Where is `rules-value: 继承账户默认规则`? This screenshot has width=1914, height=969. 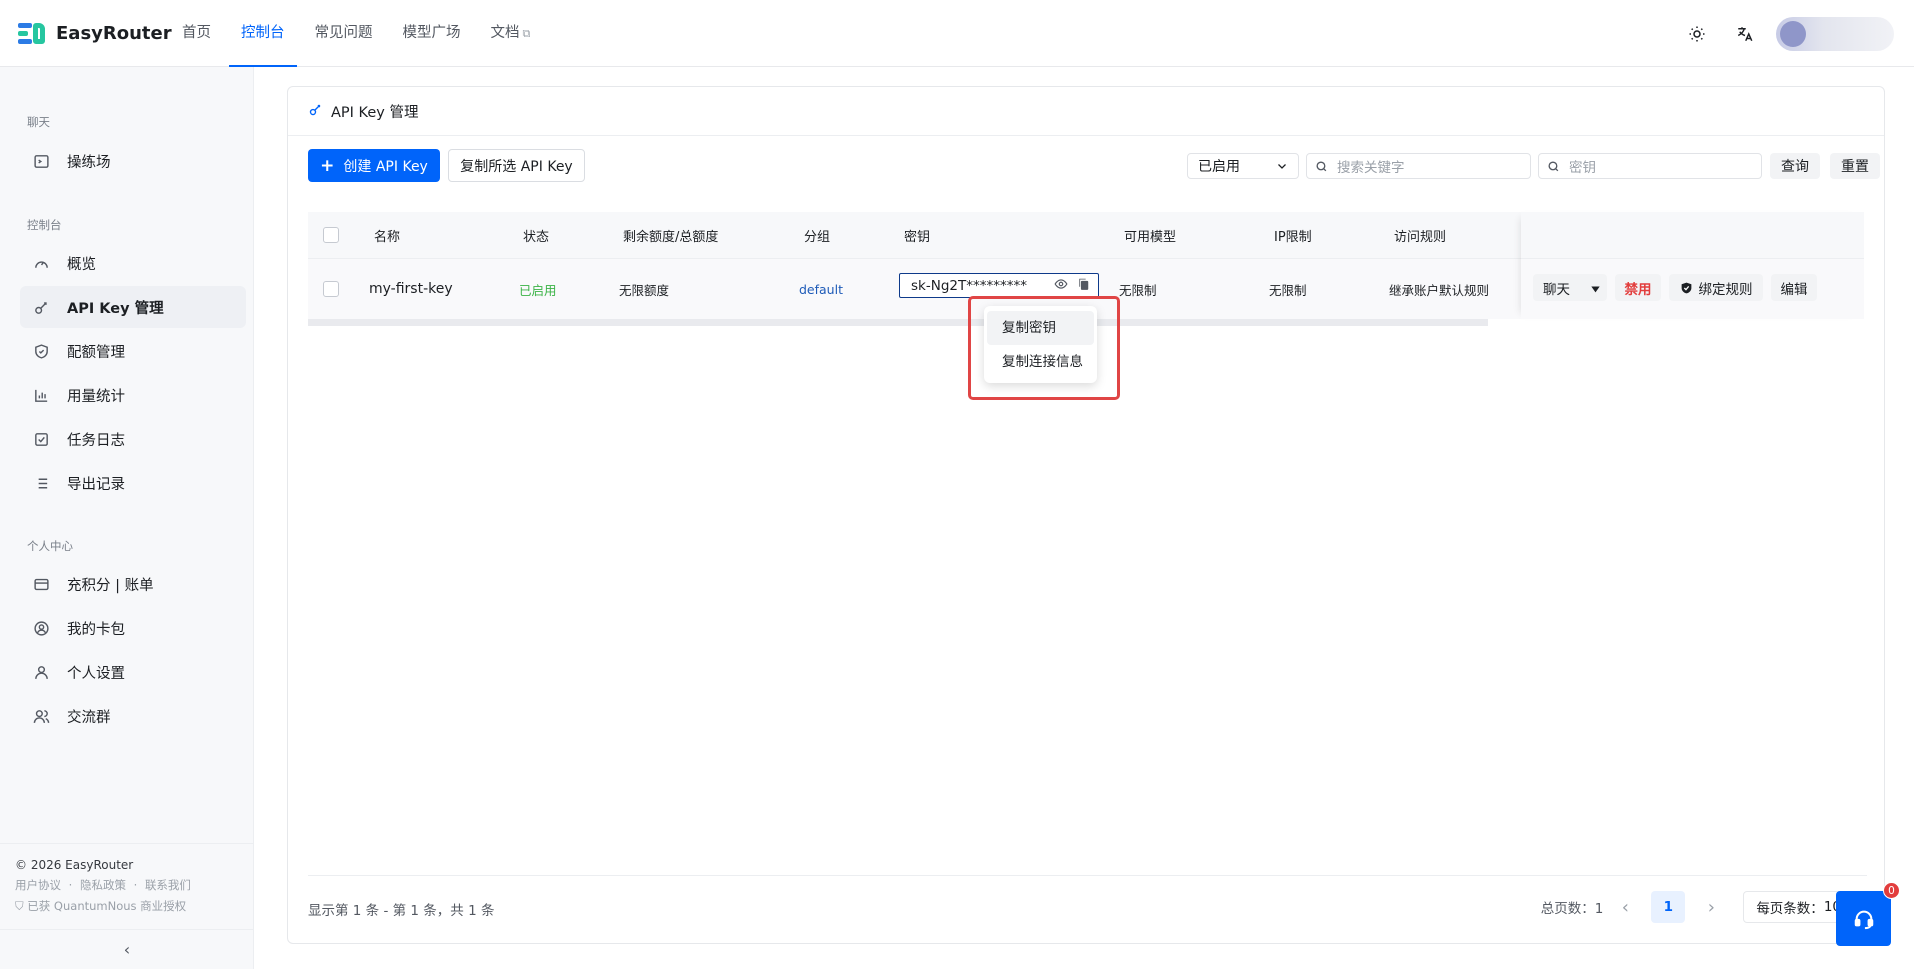
rules-value: 继承账户默认规则 is located at coordinates (1439, 290).